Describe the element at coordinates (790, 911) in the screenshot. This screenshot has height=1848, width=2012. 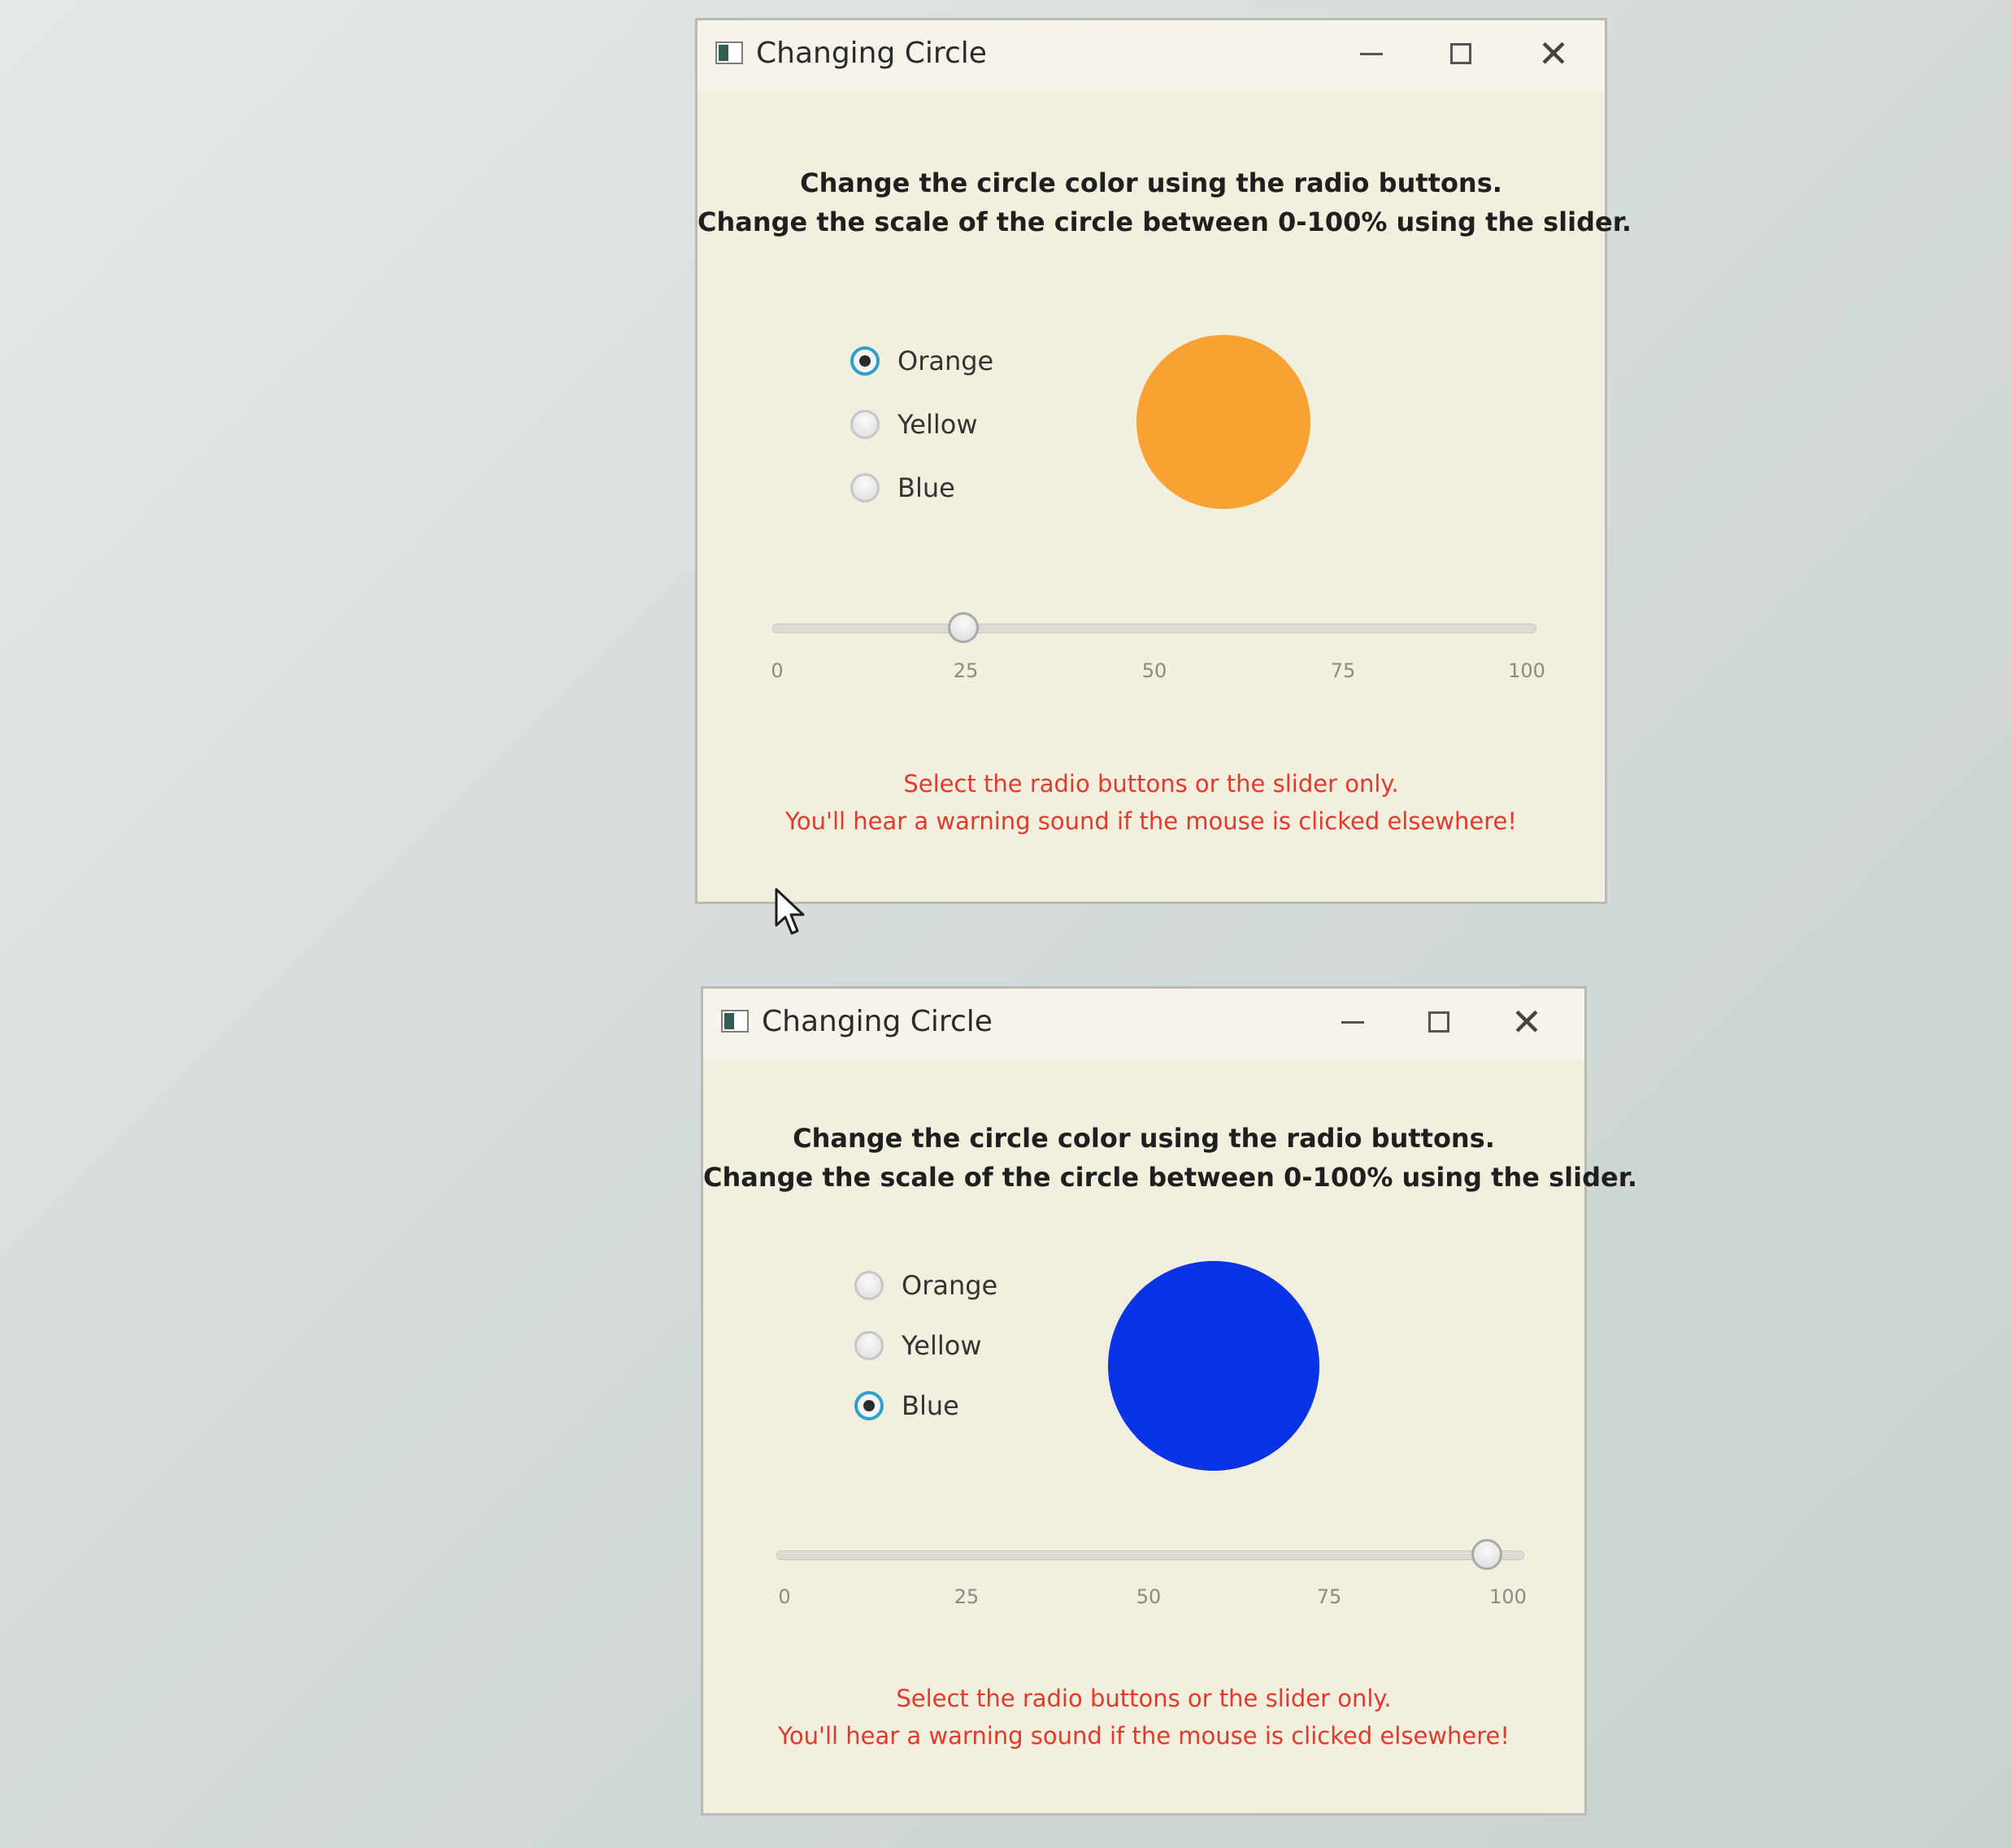
I see `mouse-cursor-icon` at that location.